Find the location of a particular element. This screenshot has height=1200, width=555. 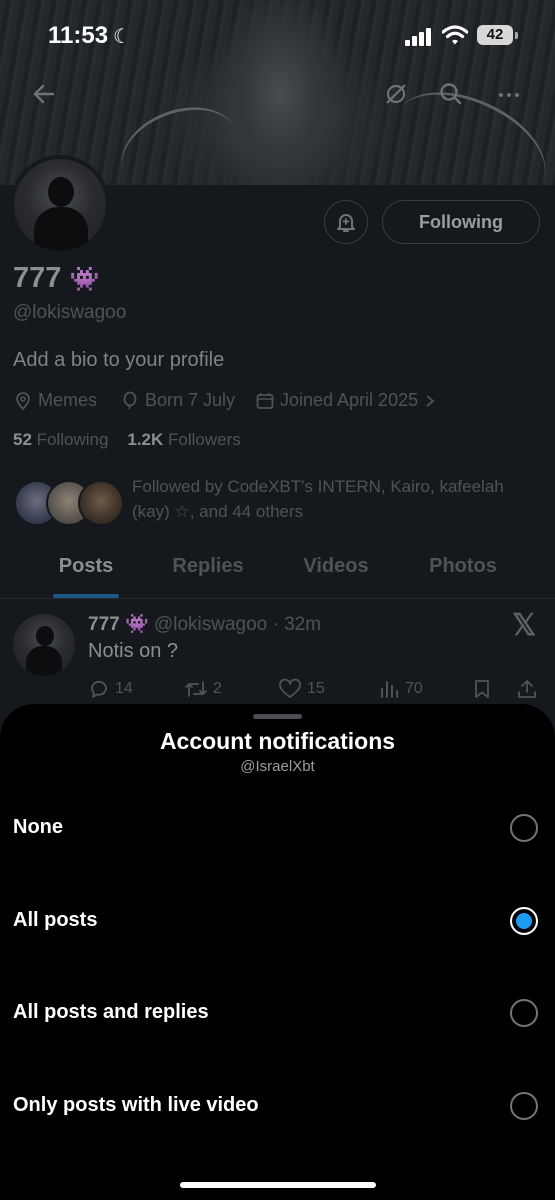

tab-photos: Photos is located at coordinates (463, 573).